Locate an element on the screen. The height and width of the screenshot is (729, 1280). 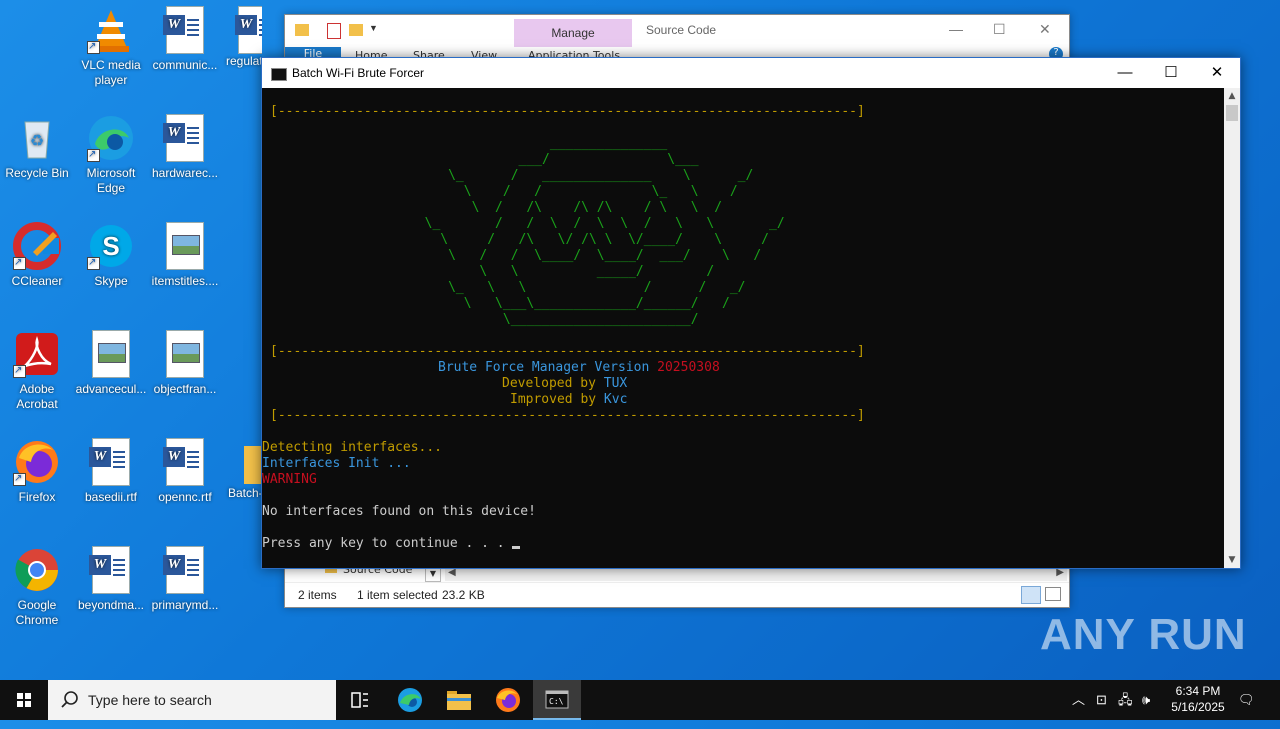
taskbar-search-box: Type here to search is located at coordinates (192, 700).